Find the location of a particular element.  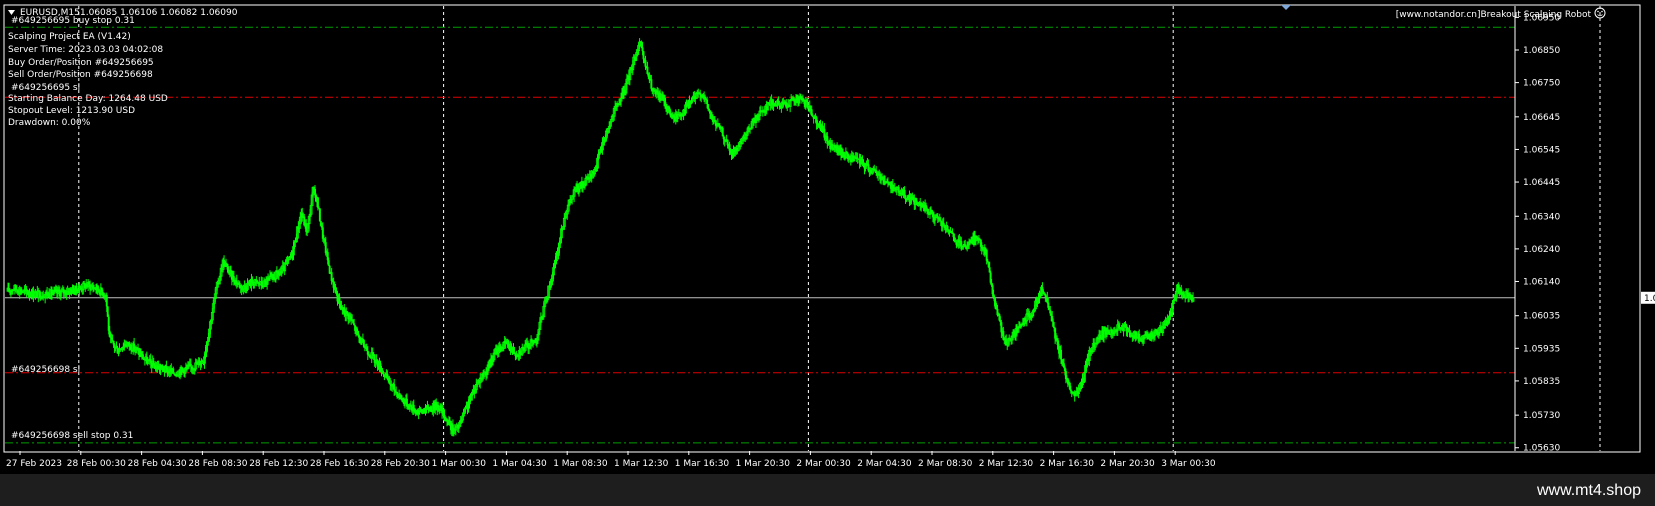

time-tick-label: 1 Mar 16:30 is located at coordinates (702, 464).